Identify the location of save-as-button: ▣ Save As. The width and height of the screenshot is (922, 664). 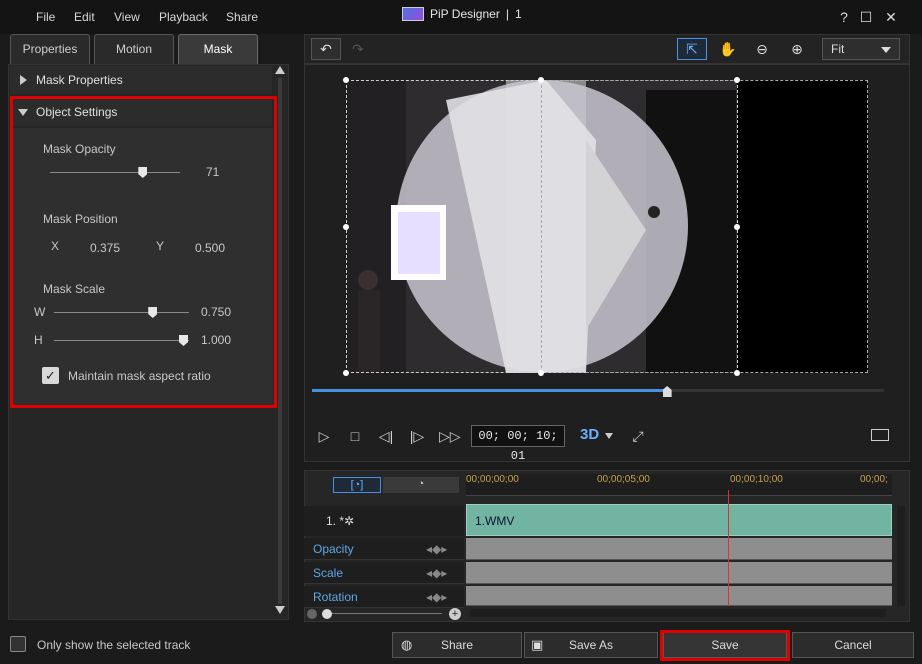
(591, 645).